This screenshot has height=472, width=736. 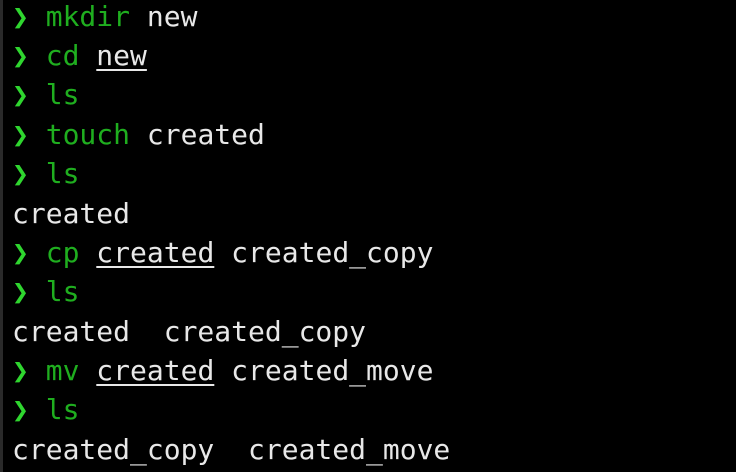 What do you see at coordinates (222, 253) in the screenshot?
I see `terminal-line-cp: ❯ cp created created_copy` at bounding box center [222, 253].